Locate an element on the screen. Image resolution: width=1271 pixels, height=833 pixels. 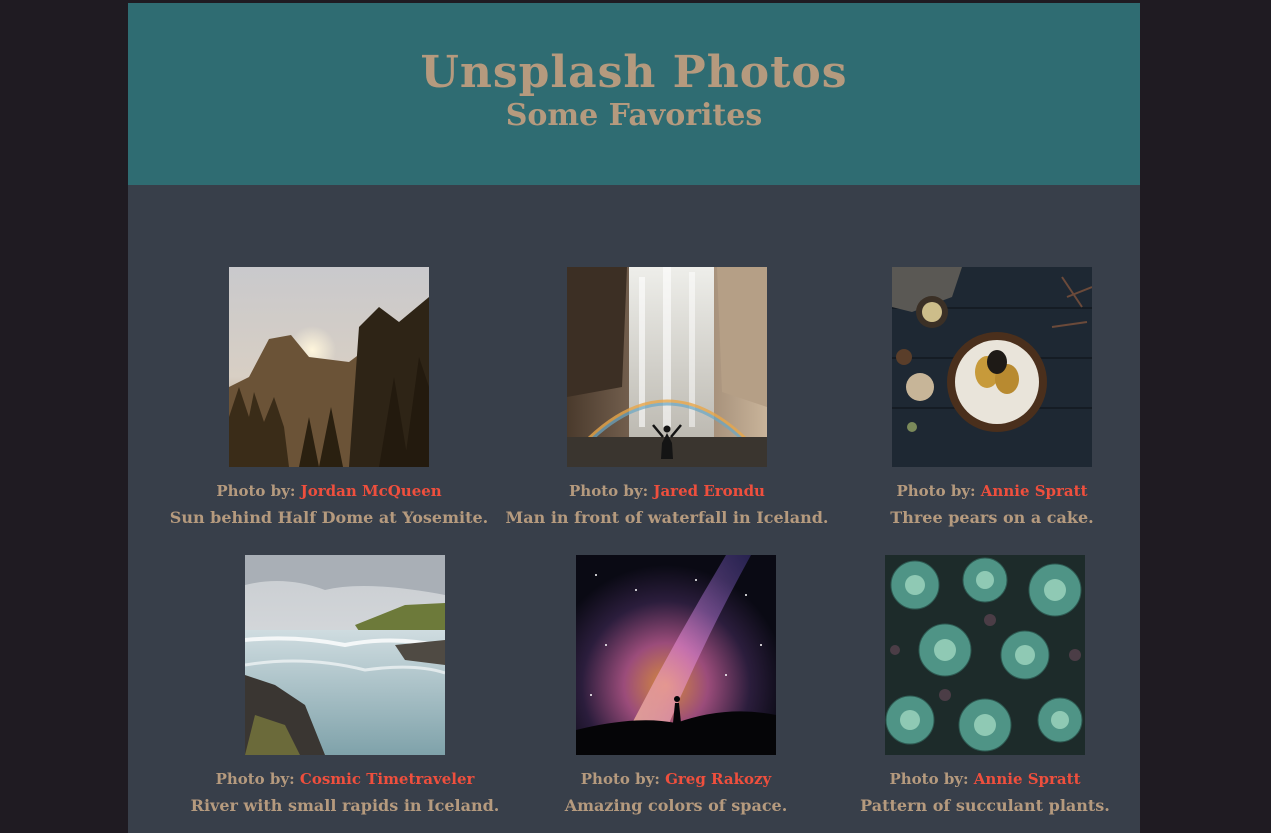
photo-caption: Amazing colors of space. is located at coordinates (676, 805).